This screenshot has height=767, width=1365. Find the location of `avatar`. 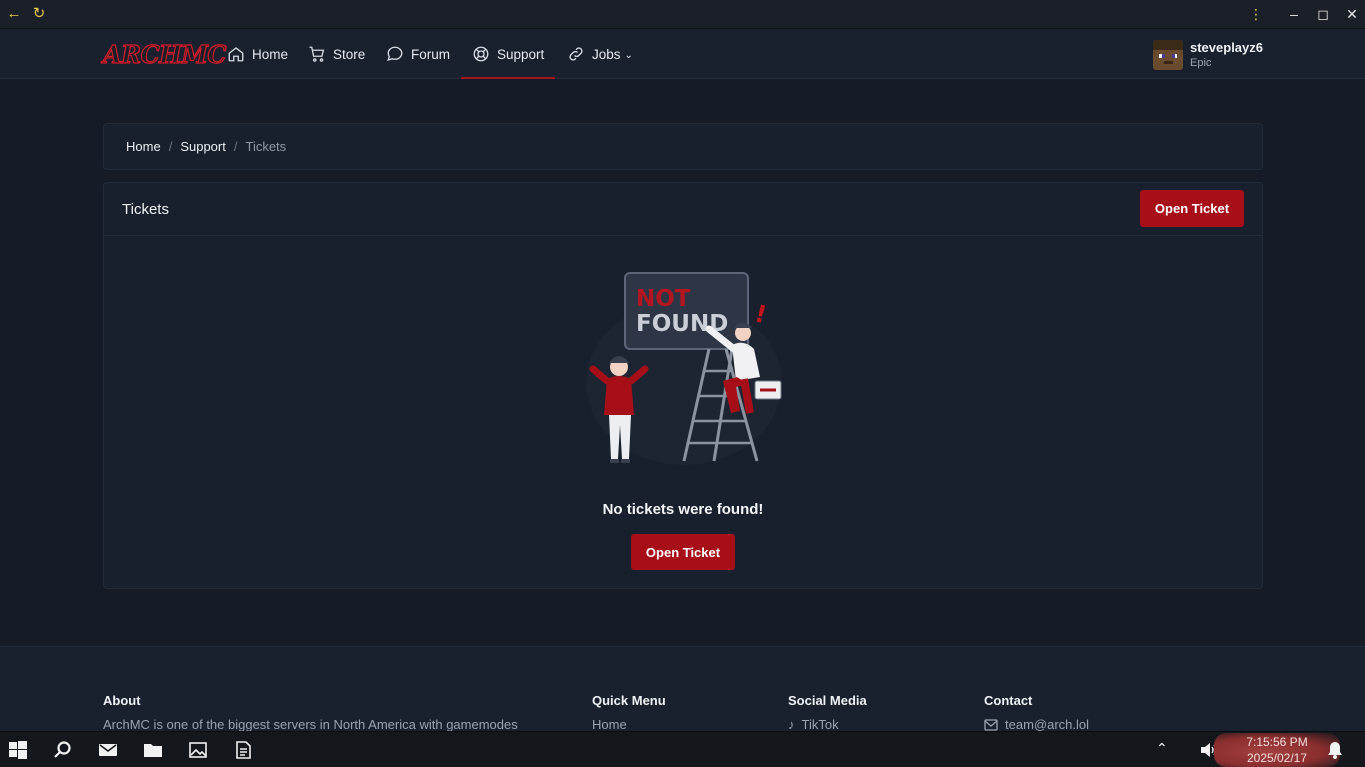

avatar is located at coordinates (1168, 55).